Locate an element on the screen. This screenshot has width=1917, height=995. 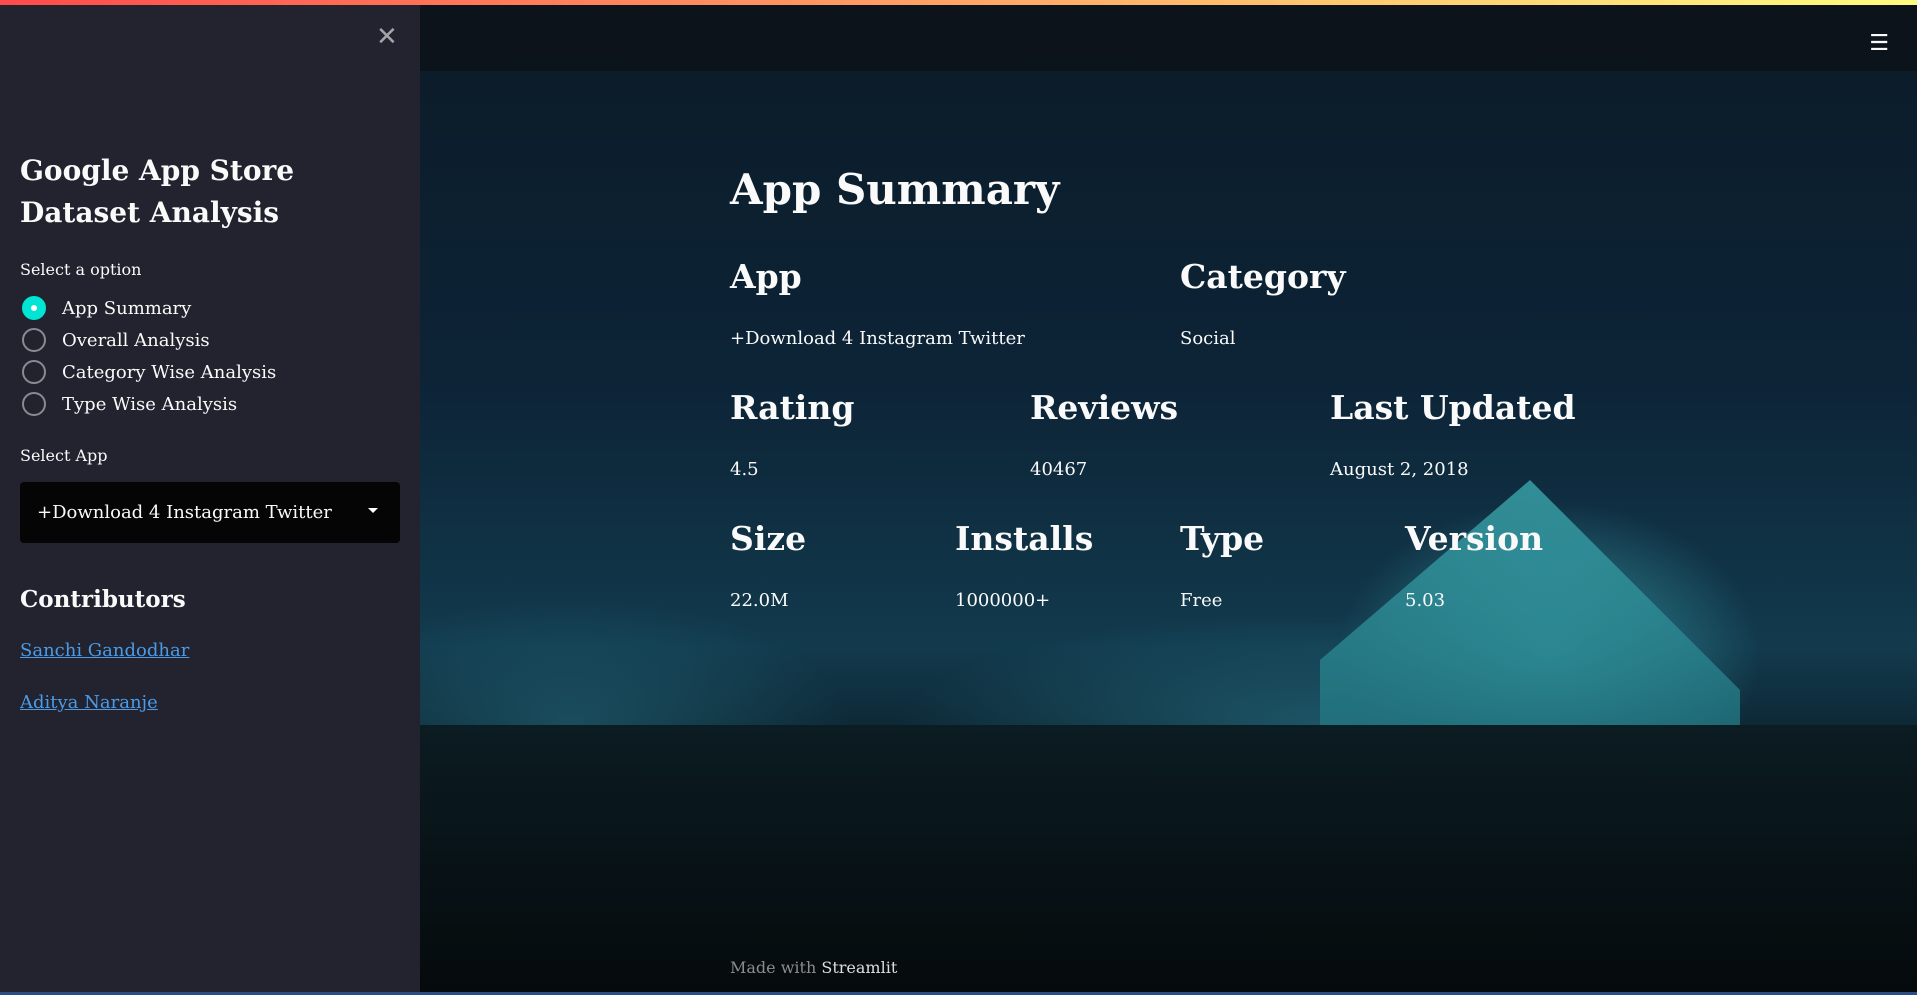
footer: Made with Streamlit is located at coordinates (813, 967).